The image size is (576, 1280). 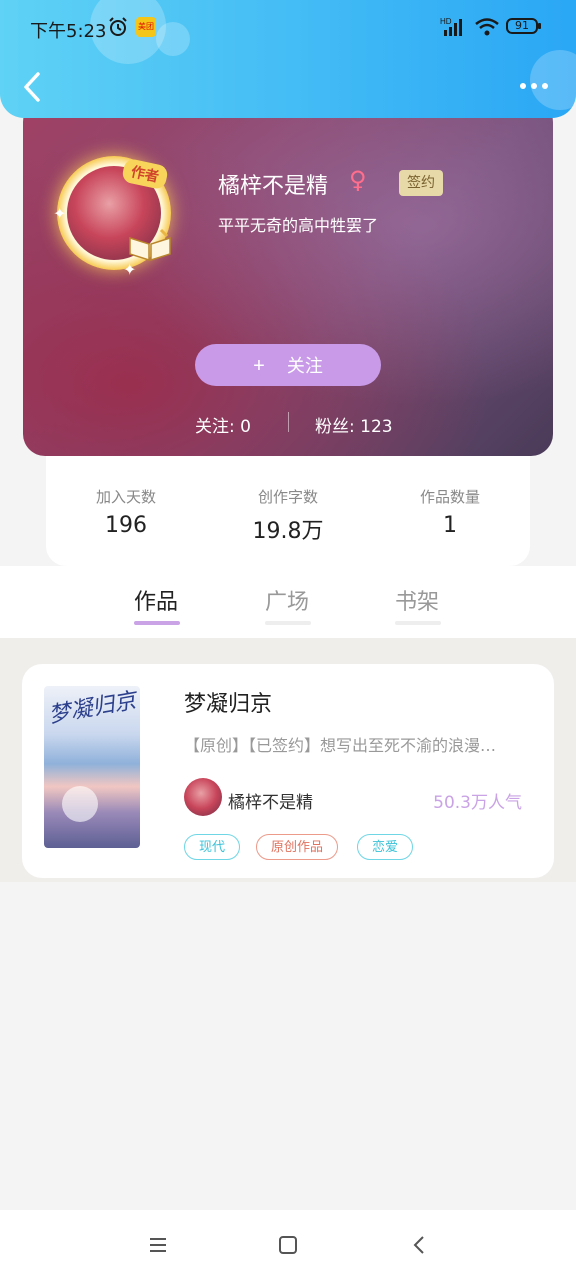 I want to click on tab-works: 作品, so click(x=156, y=600).